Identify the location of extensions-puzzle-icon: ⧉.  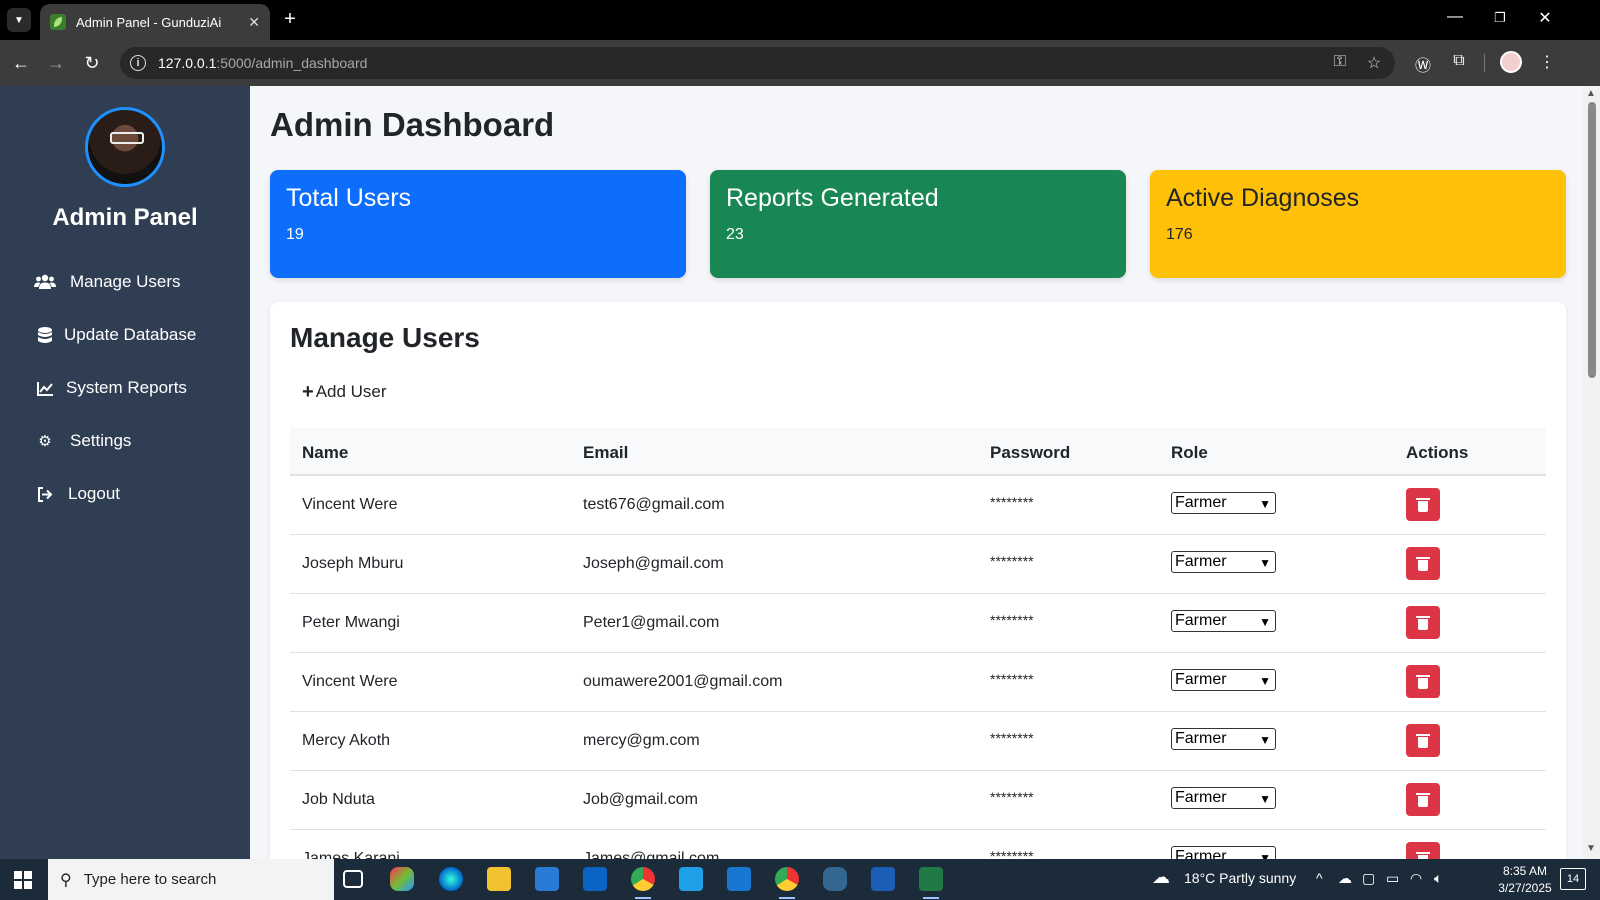
(1459, 63).